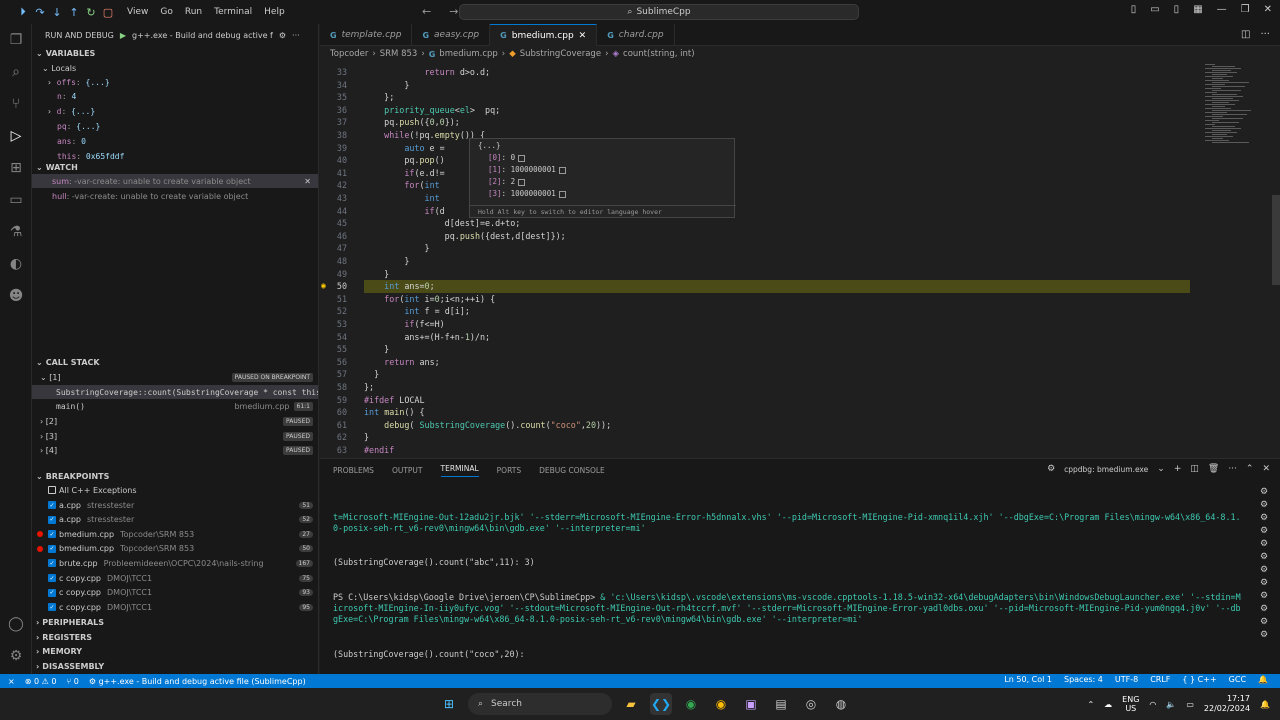 The width and height of the screenshot is (1280, 720). What do you see at coordinates (800, 236) in the screenshot?
I see `code-line: 46 pq.push({dest,d[dest]});` at bounding box center [800, 236].